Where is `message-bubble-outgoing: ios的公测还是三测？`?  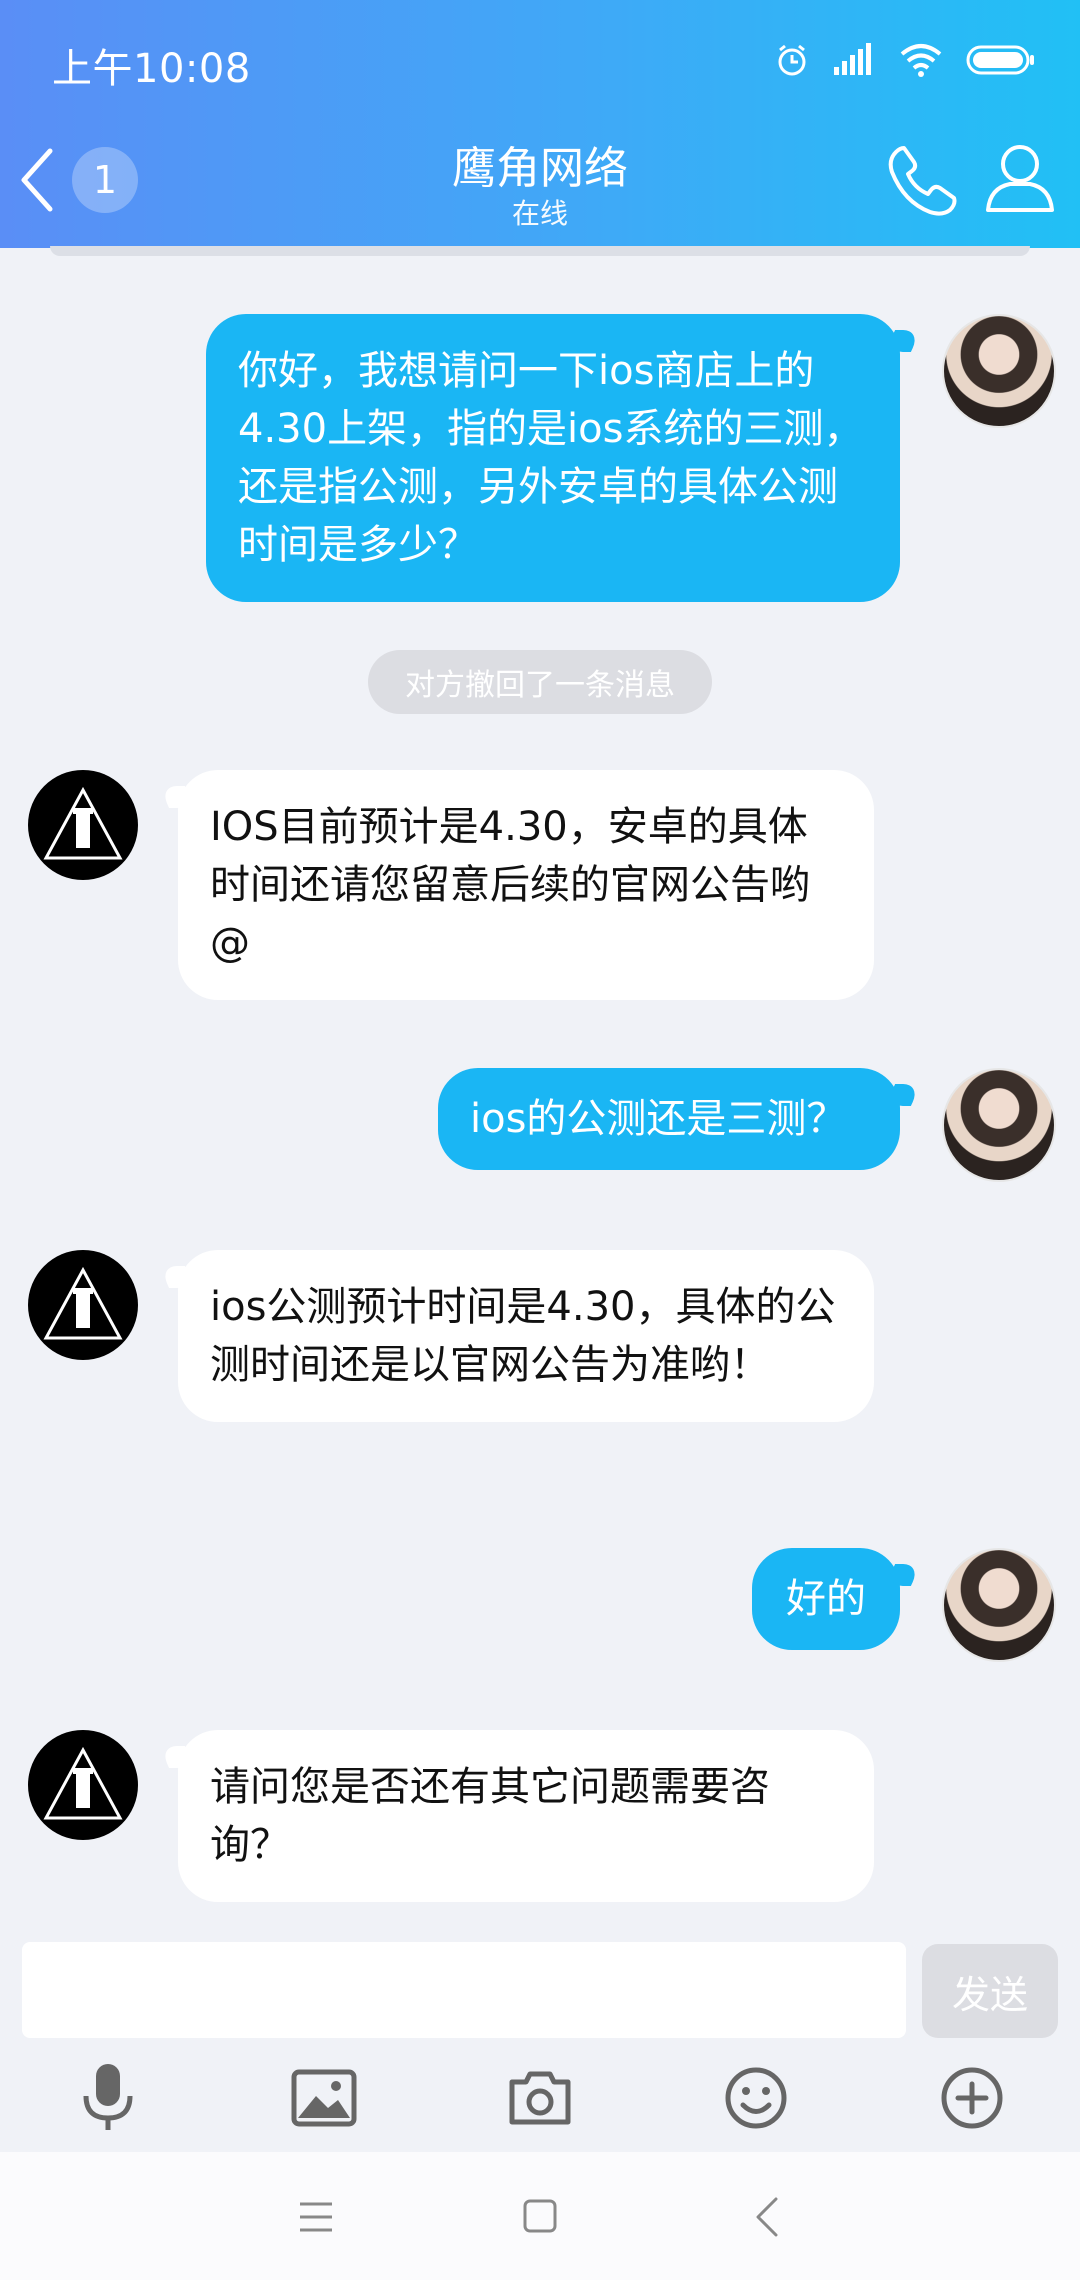 message-bubble-outgoing: ios的公测还是三测？ is located at coordinates (669, 1119).